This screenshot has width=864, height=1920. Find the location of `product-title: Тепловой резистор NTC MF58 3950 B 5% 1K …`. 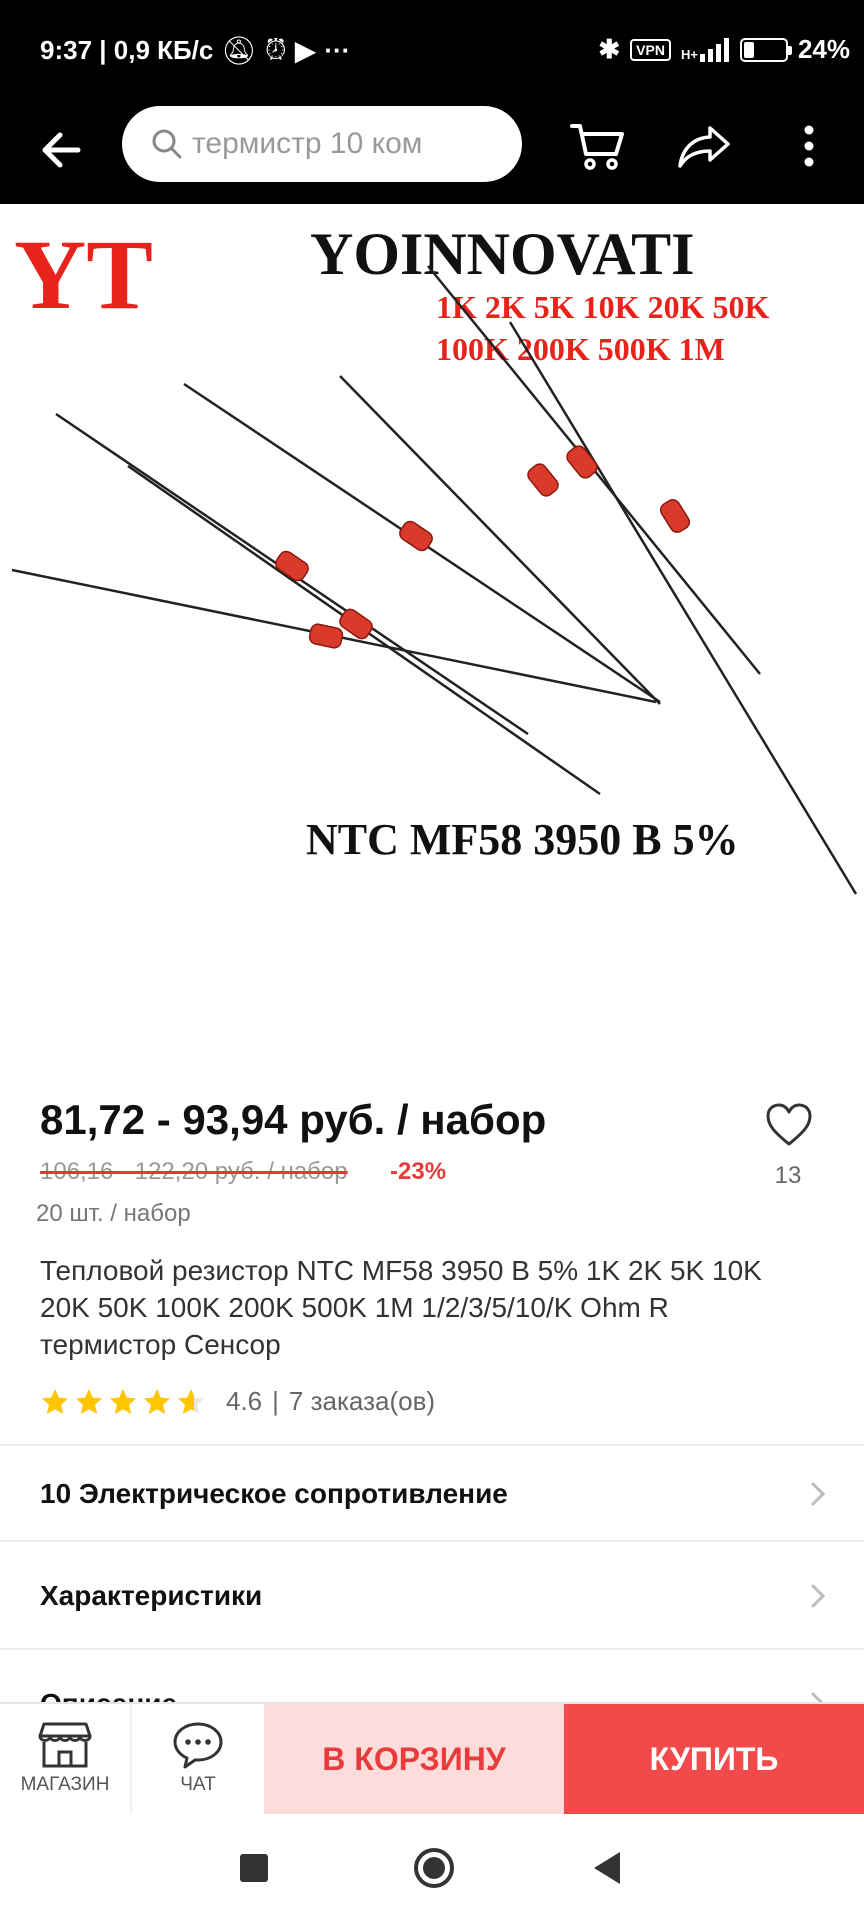

product-title: Тепловой резистор NTC MF58 3950 B 5% 1K … is located at coordinates (401, 1307).